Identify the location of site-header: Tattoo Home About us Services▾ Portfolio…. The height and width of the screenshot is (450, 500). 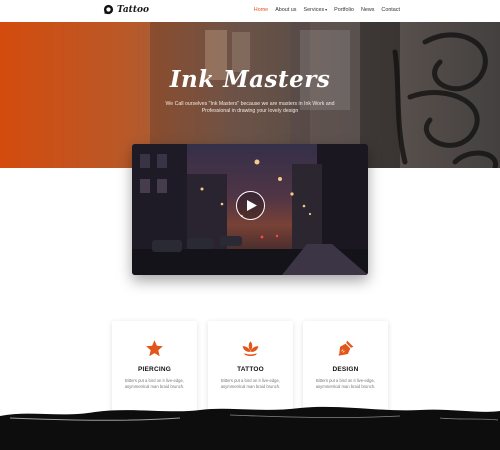
(250, 11).